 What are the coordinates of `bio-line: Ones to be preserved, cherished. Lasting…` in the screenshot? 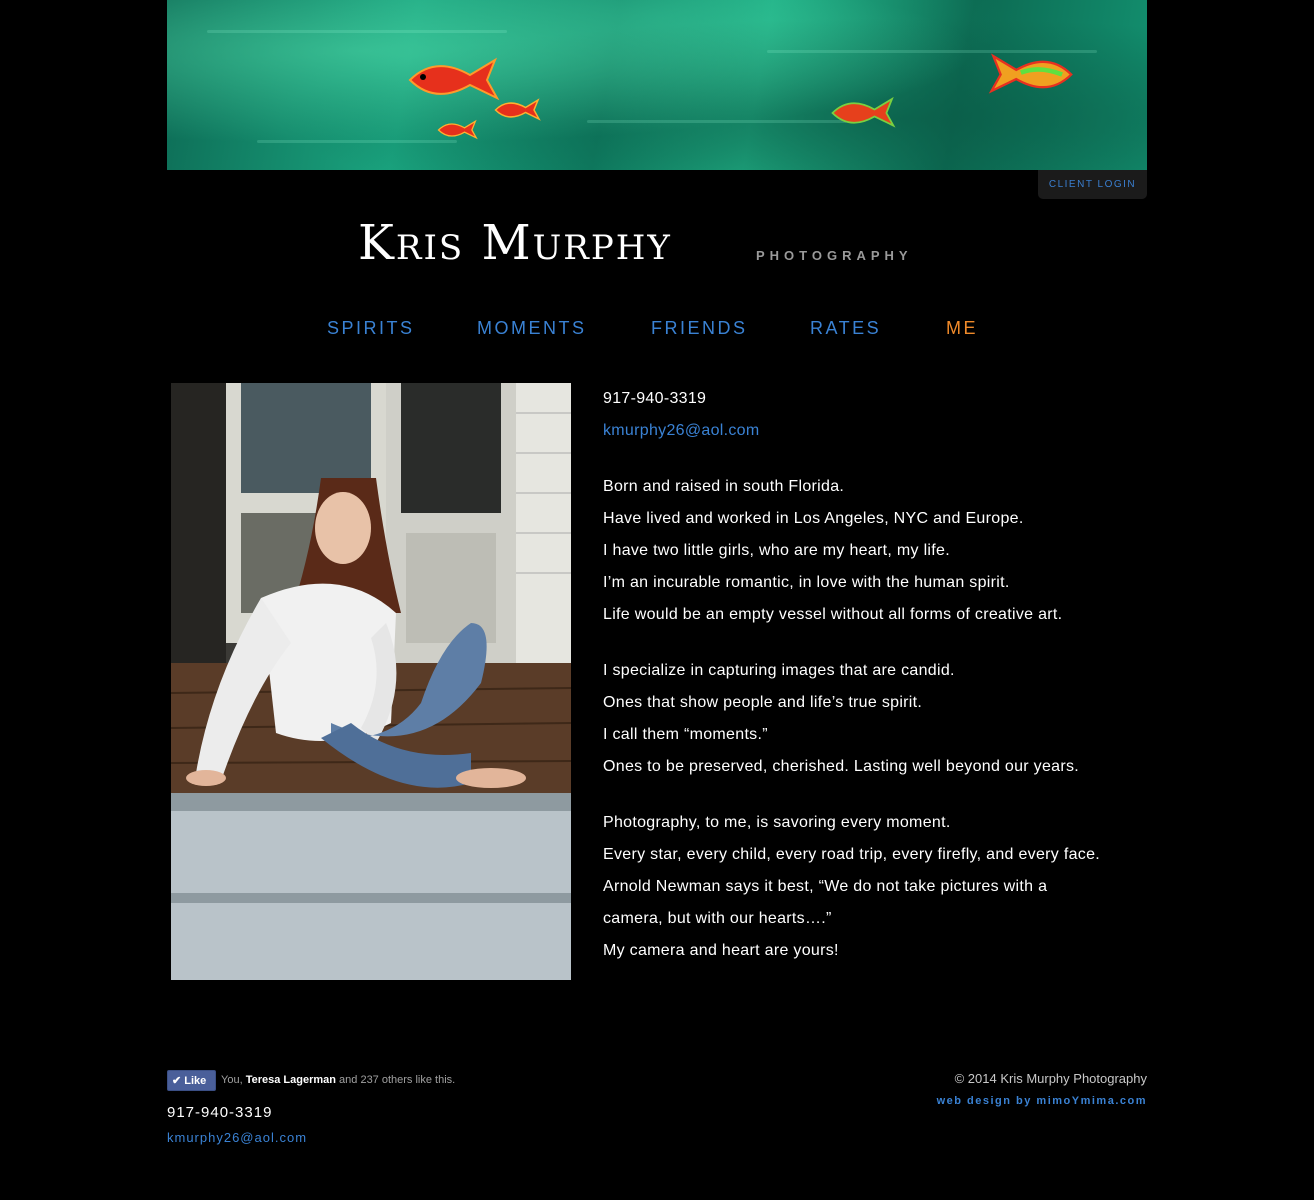 It's located at (841, 766).